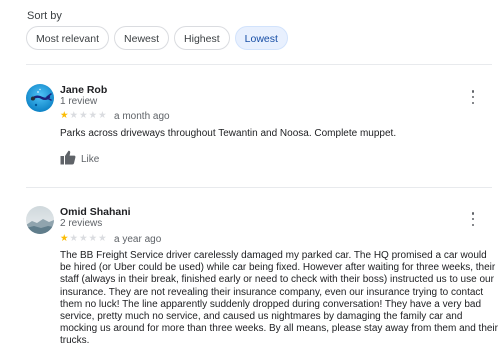 The height and width of the screenshot is (349, 500). Describe the element at coordinates (68, 159) in the screenshot. I see `thumbs-up-icon` at that location.